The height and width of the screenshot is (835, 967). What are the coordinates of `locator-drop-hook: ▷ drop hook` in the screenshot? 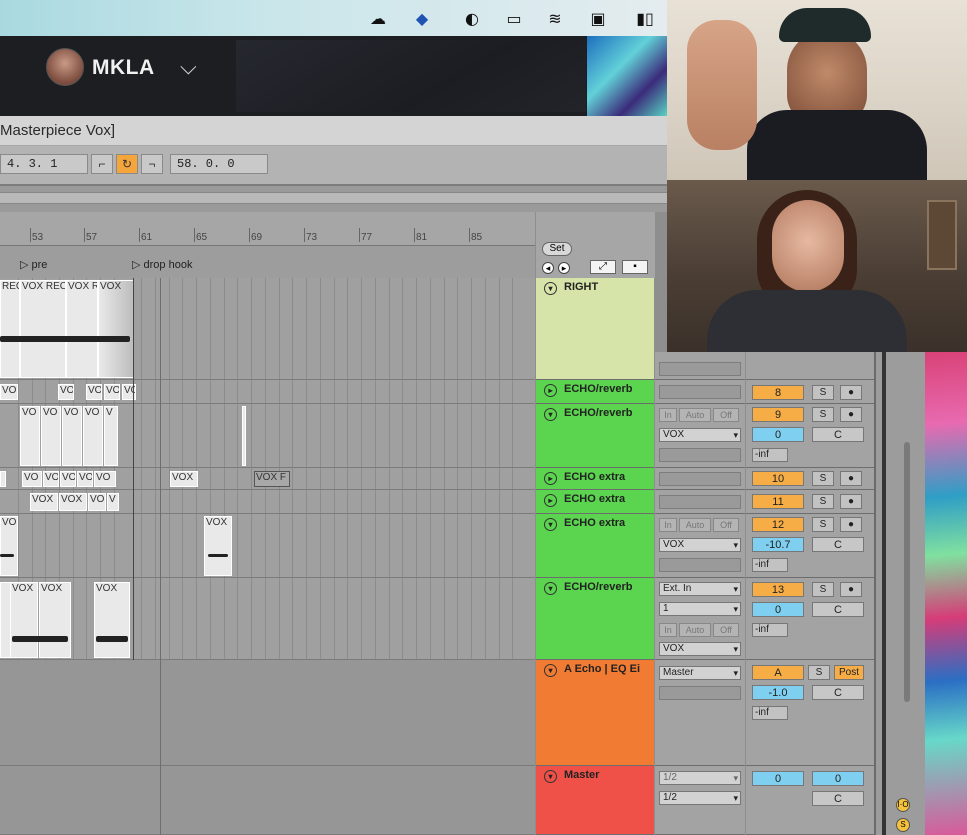 It's located at (162, 264).